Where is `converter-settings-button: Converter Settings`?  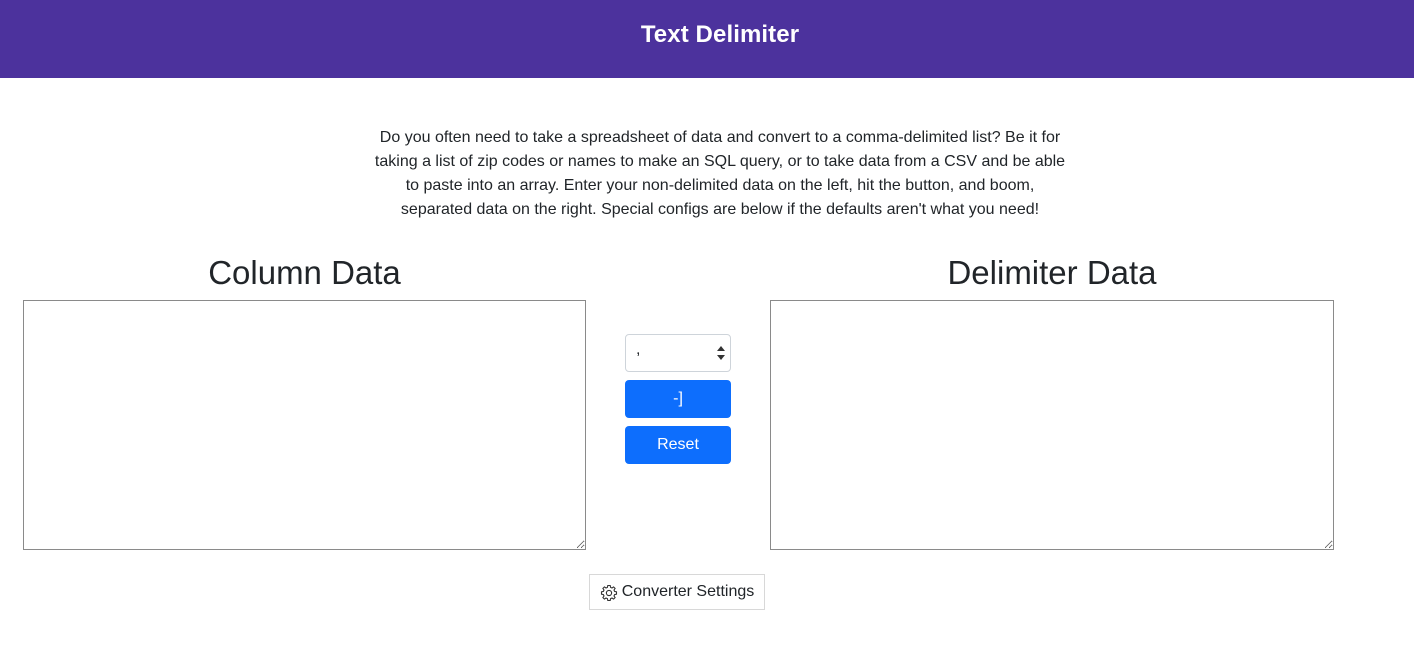
converter-settings-button: Converter Settings is located at coordinates (677, 592).